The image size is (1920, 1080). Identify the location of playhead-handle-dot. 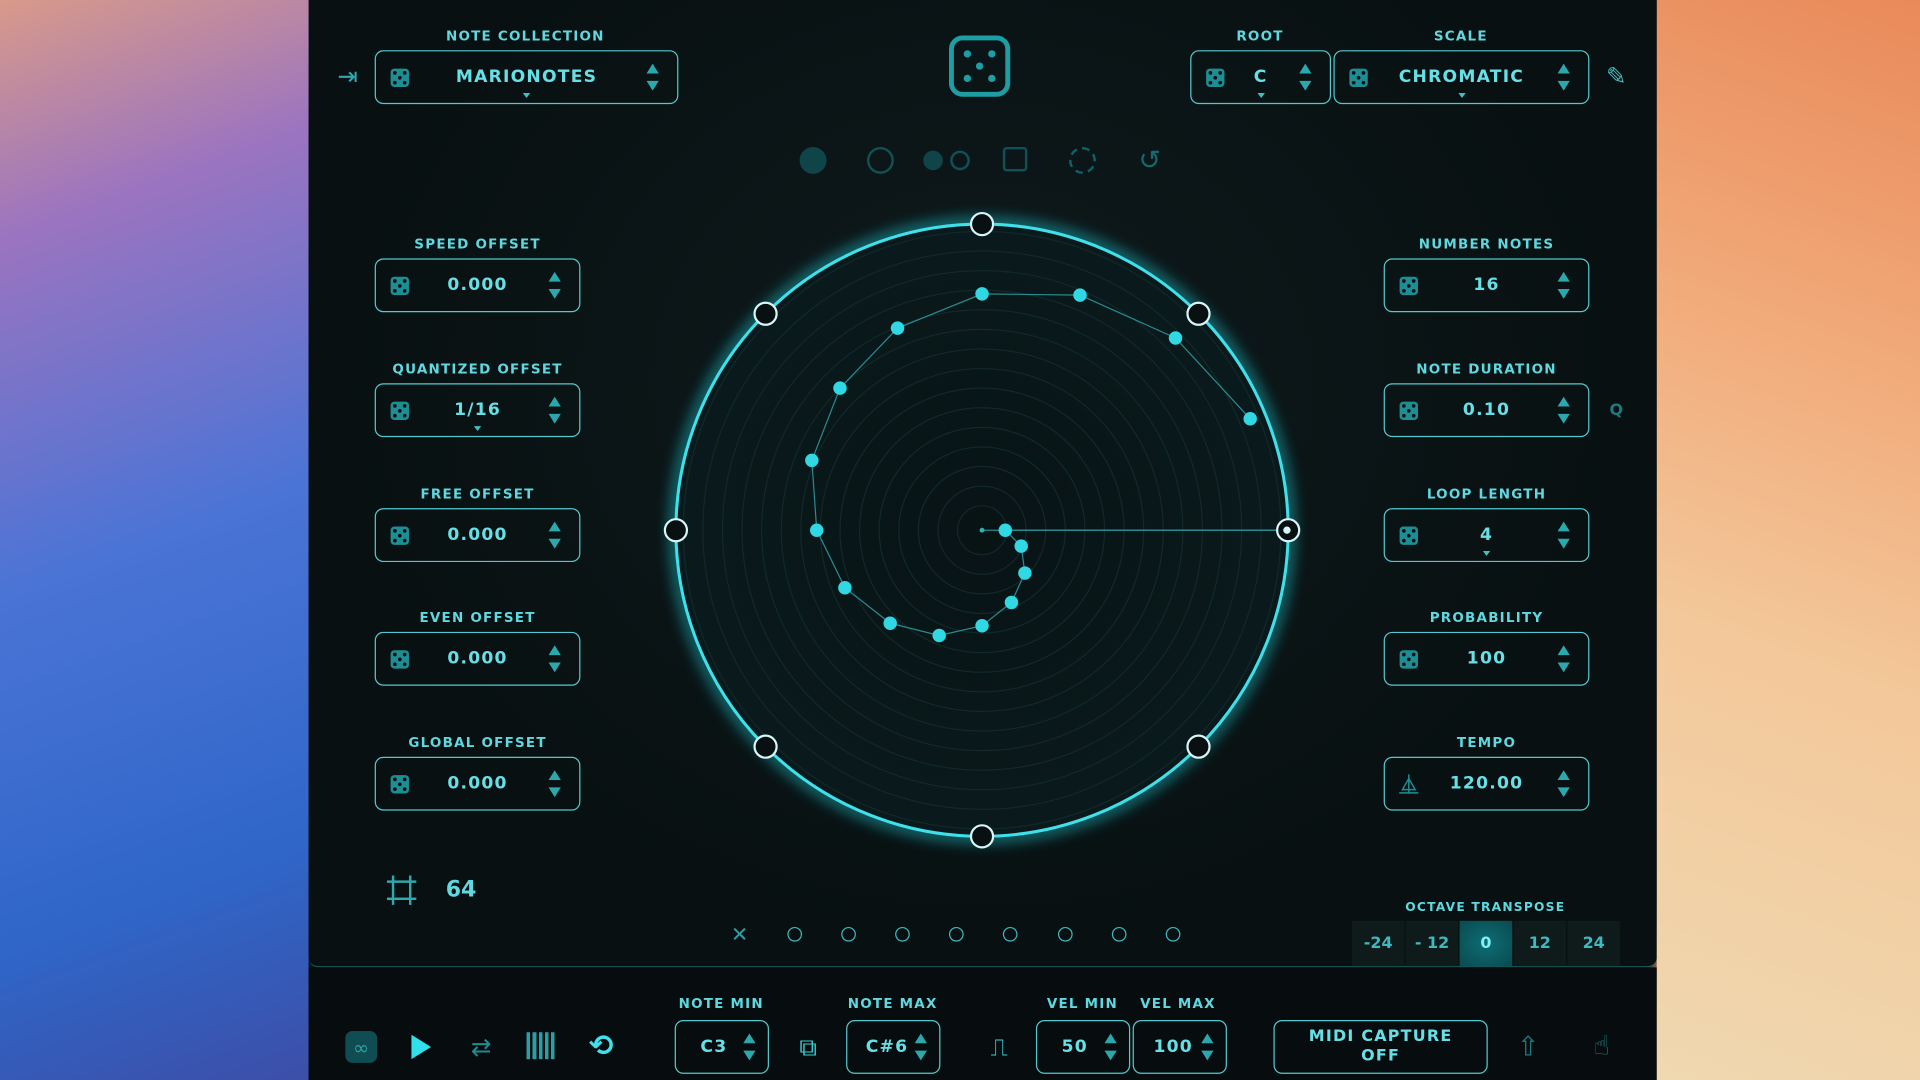
(1287, 530).